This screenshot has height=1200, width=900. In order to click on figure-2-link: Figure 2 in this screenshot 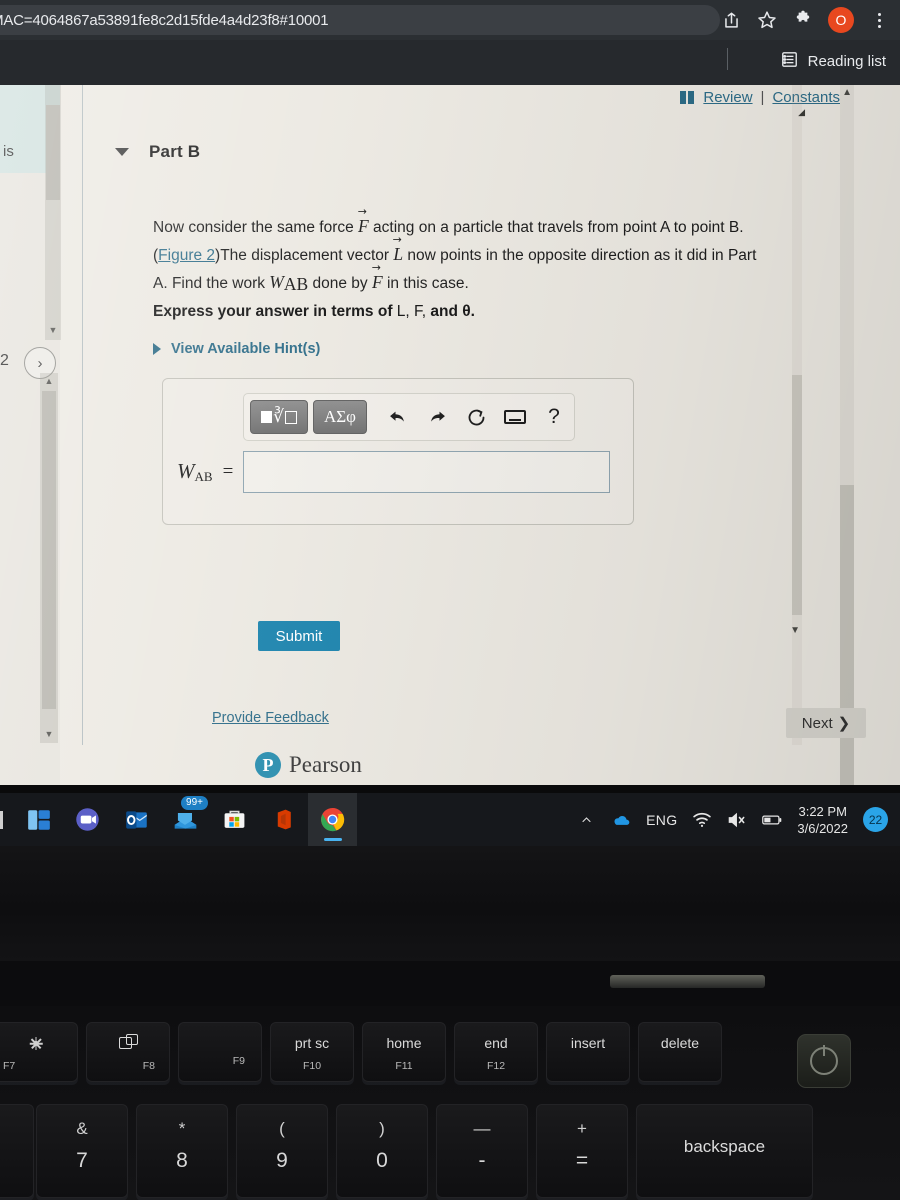, I will do `click(186, 255)`.